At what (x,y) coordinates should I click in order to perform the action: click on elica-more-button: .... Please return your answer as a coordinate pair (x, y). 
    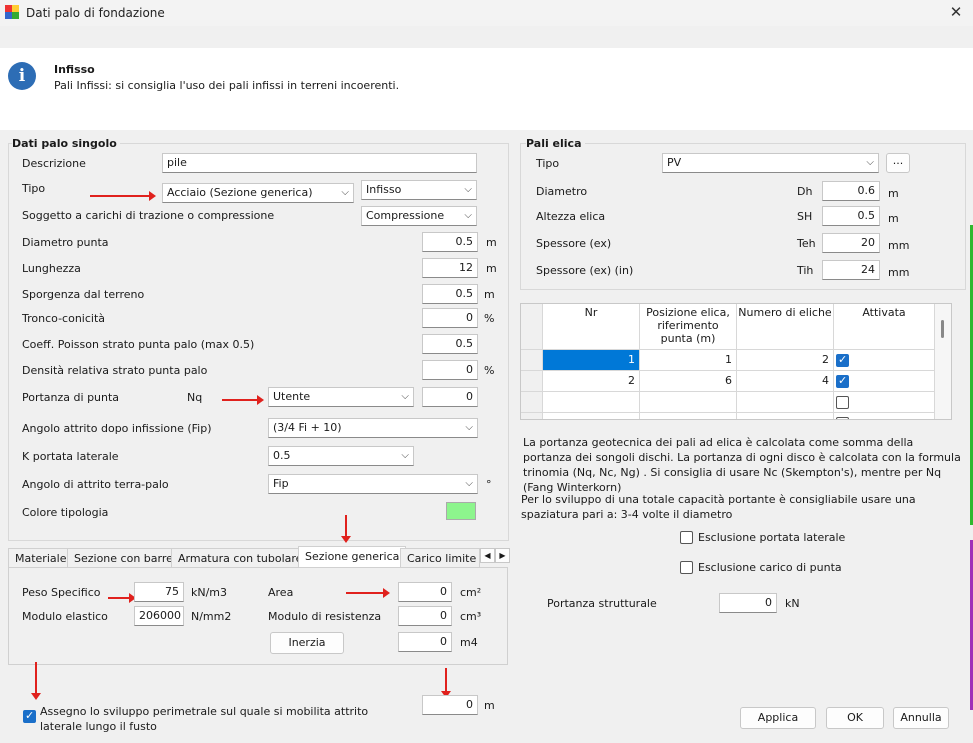
    Looking at the image, I should click on (898, 163).